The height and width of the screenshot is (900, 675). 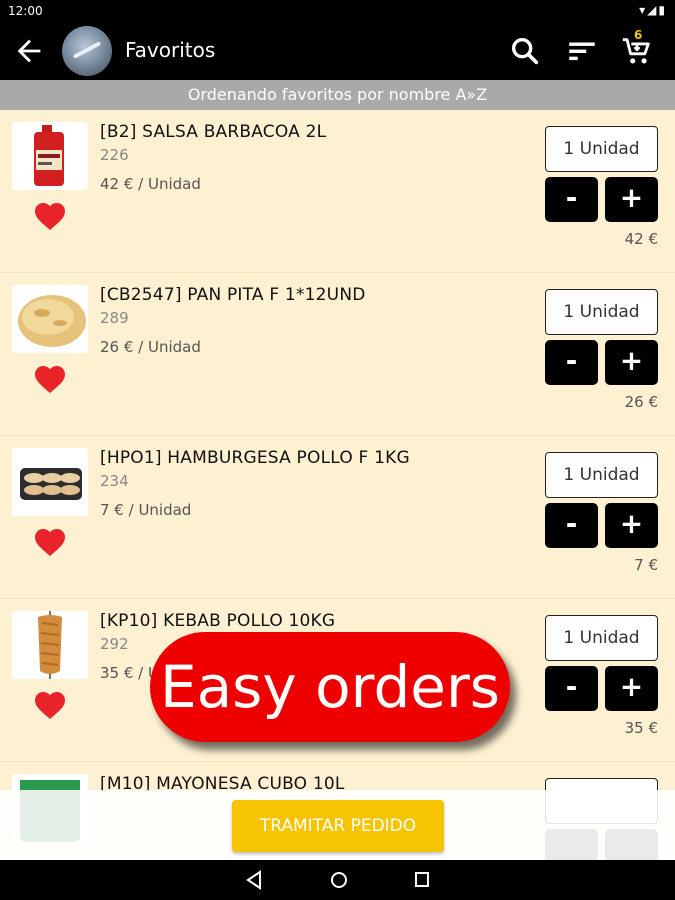 I want to click on product-image-pita, so click(x=50, y=319).